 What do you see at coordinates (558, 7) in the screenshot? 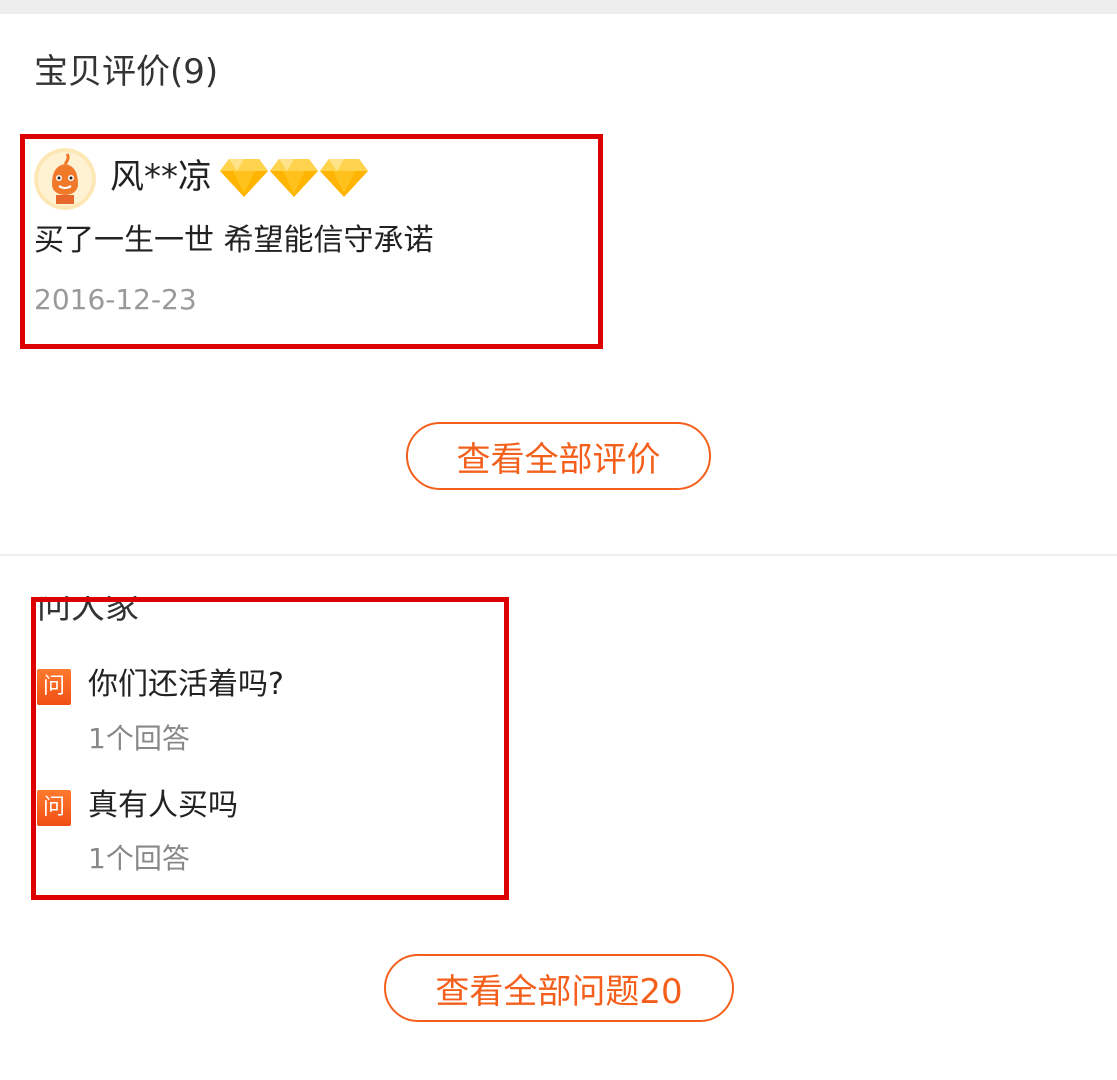
I see `top-divider-strip` at bounding box center [558, 7].